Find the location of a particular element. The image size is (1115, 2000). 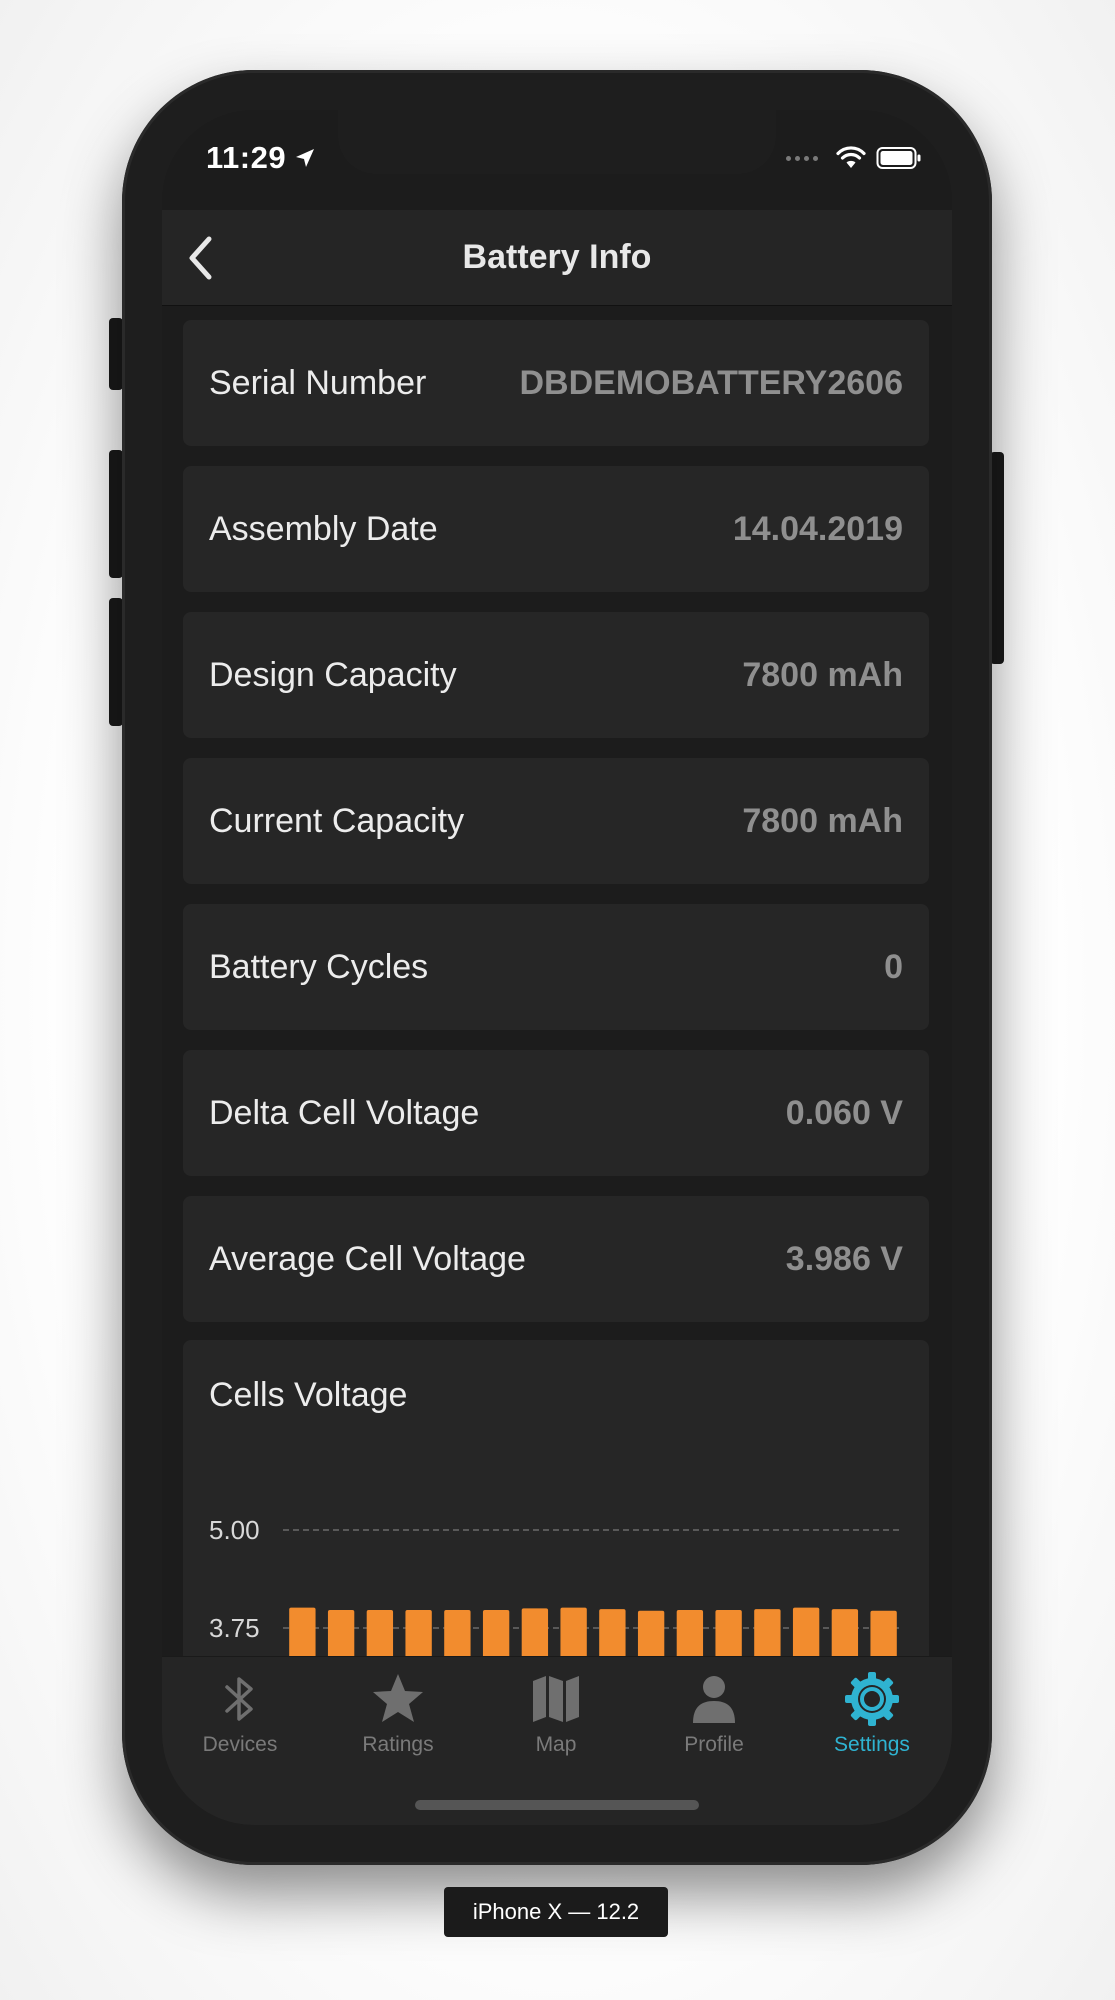

battery-icon is located at coordinates (898, 158).